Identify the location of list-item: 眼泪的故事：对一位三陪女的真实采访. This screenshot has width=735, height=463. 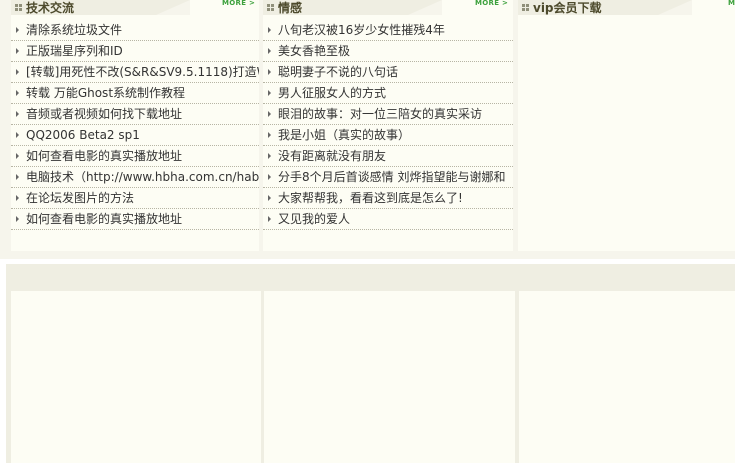
(388, 114).